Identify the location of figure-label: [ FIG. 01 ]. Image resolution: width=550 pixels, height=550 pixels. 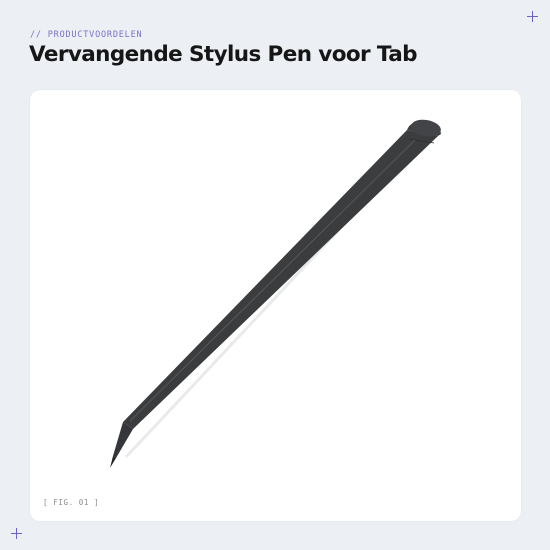
(71, 502).